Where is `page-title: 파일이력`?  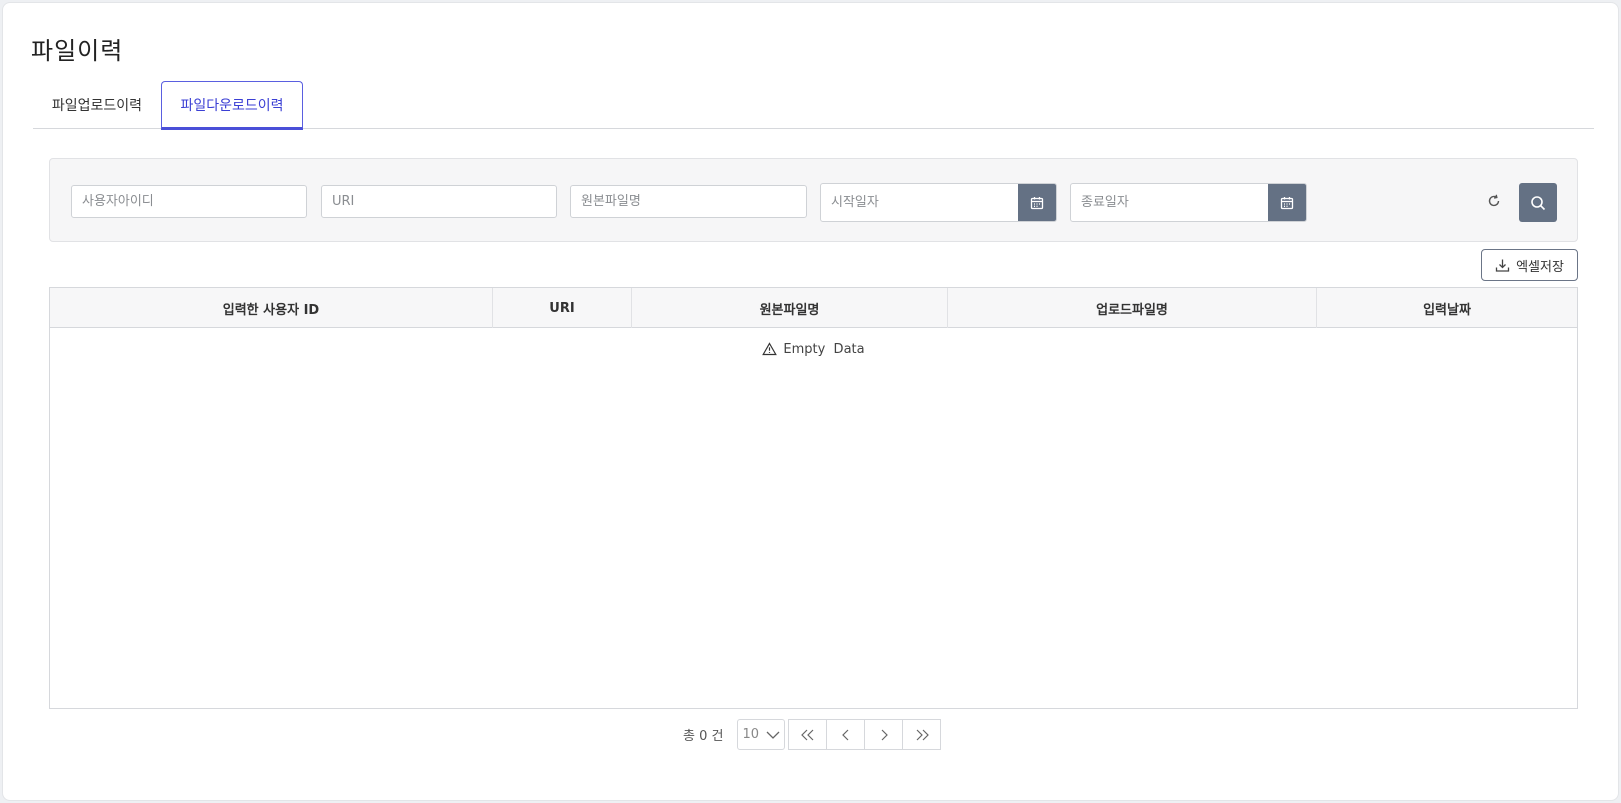
page-title: 파일이력 is located at coordinates (77, 51).